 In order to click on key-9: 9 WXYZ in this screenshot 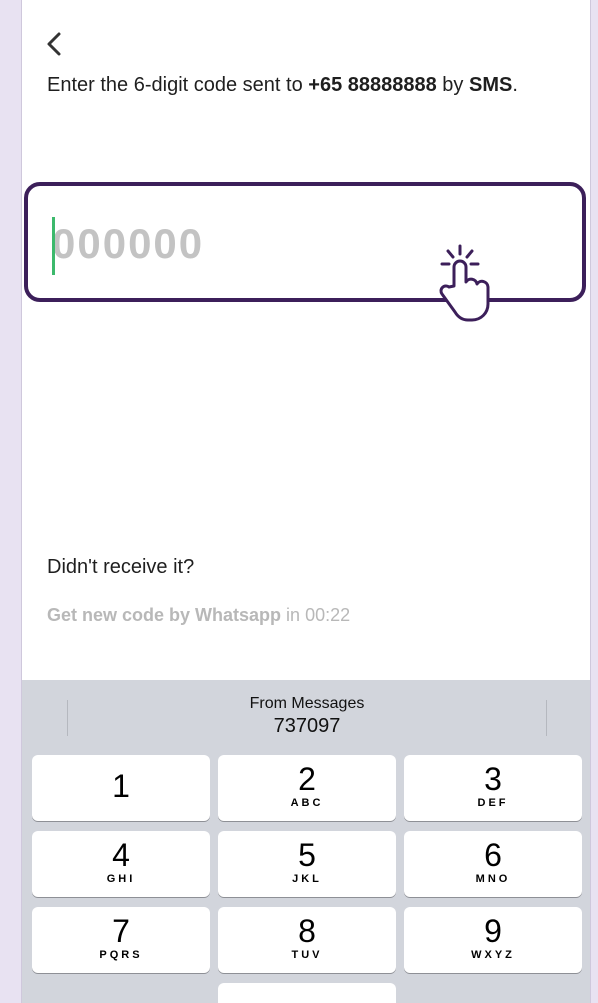, I will do `click(493, 940)`.